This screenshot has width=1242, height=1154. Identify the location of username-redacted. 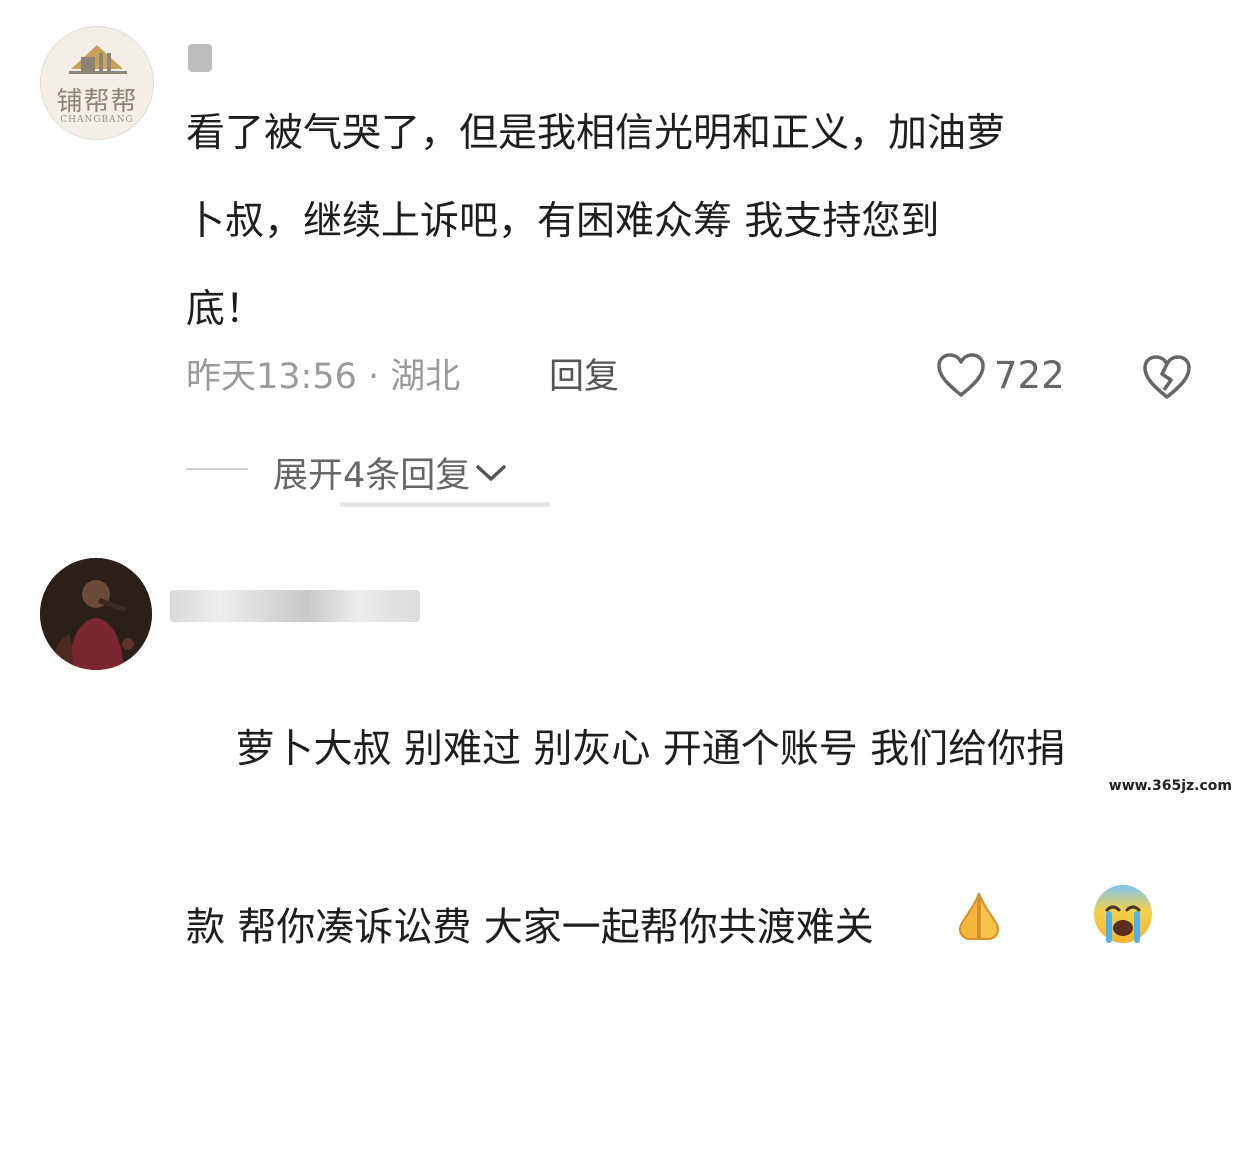
(200, 58).